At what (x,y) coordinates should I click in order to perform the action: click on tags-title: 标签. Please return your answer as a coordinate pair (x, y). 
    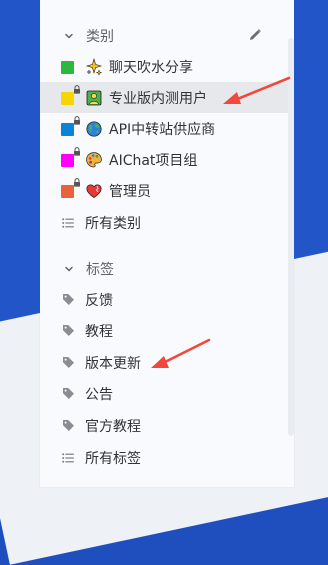
    Looking at the image, I should click on (100, 270).